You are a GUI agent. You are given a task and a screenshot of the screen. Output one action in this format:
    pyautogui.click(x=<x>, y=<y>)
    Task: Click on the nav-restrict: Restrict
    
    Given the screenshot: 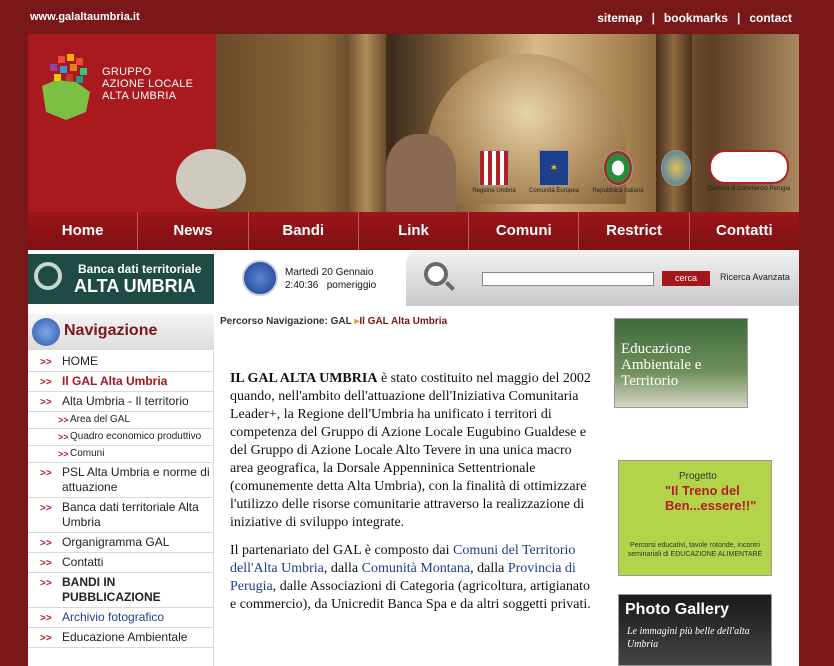 What is the action you would take?
    pyautogui.click(x=634, y=231)
    